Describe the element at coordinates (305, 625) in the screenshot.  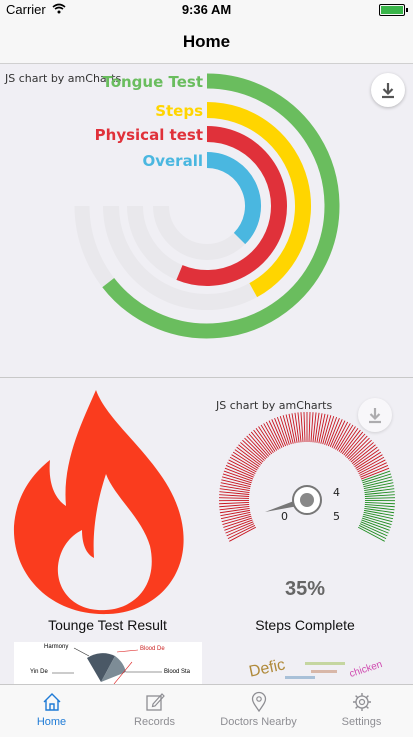
I see `steps-caption: Steps Complete` at that location.